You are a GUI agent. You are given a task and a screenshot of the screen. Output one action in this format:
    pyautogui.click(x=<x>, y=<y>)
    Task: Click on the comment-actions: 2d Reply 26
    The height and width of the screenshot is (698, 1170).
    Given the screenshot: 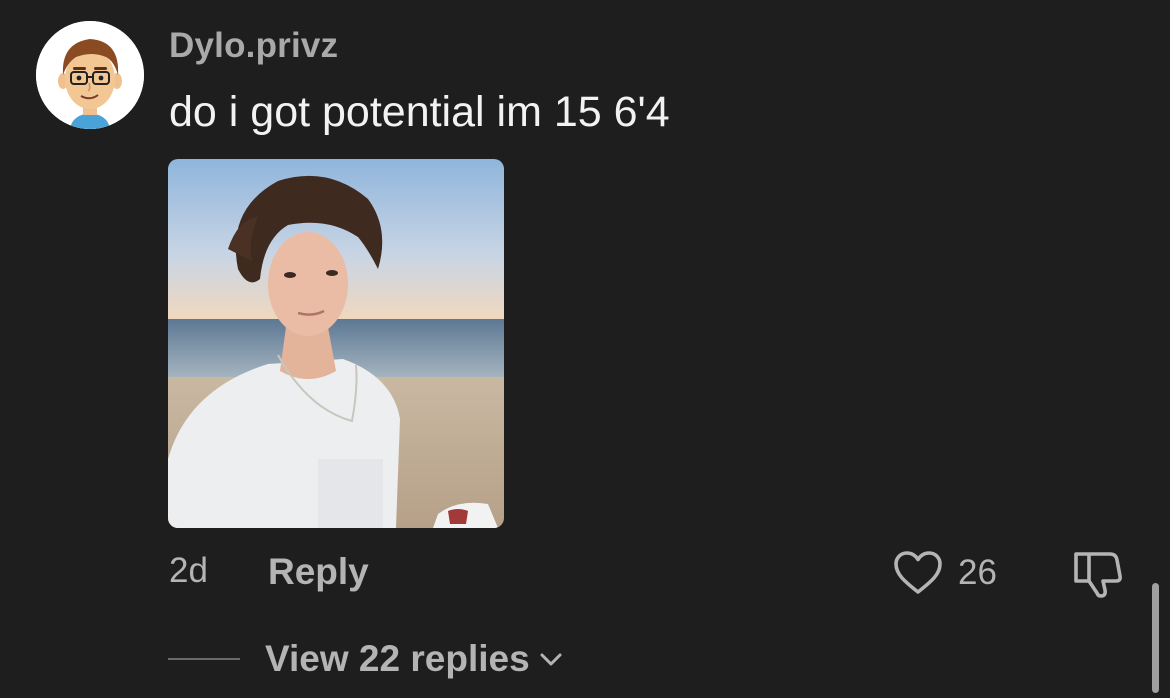 What is the action you would take?
    pyautogui.click(x=585, y=573)
    